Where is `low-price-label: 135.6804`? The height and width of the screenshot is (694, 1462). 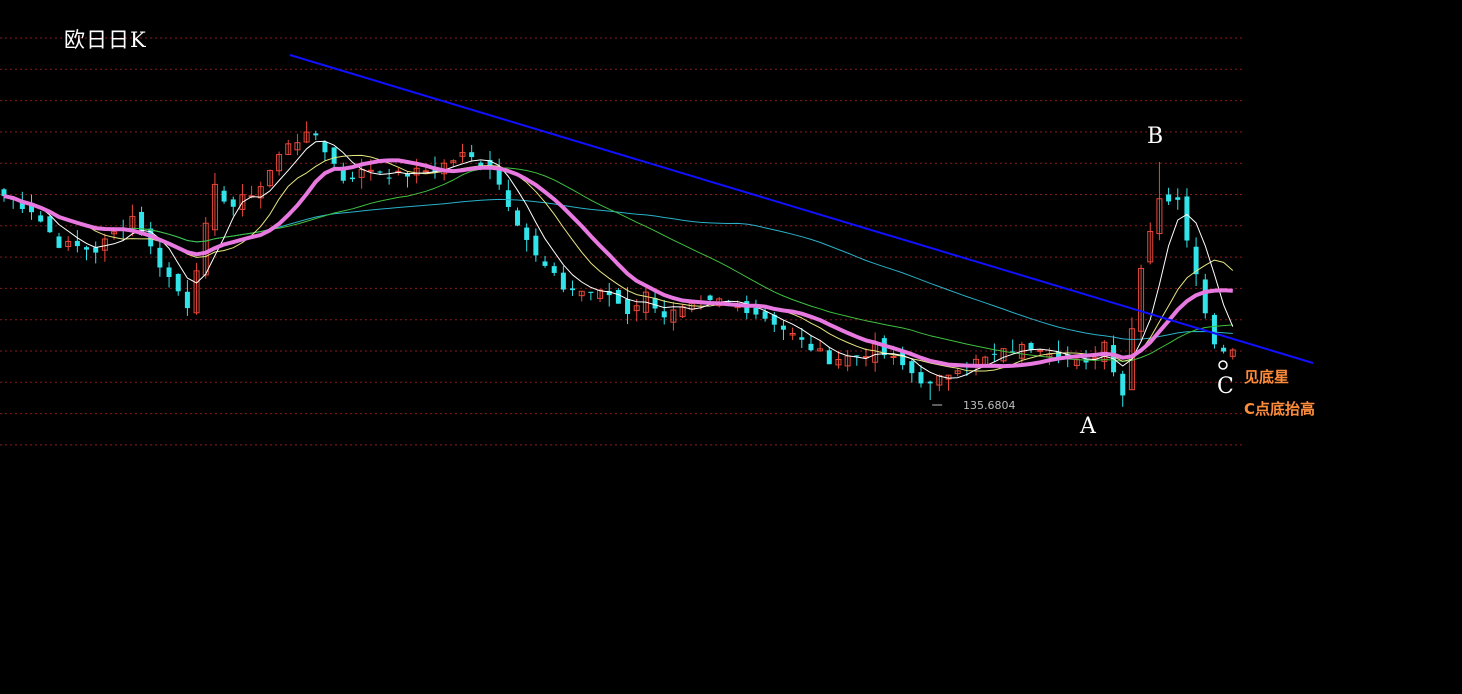
low-price-label: 135.6804 is located at coordinates (989, 405).